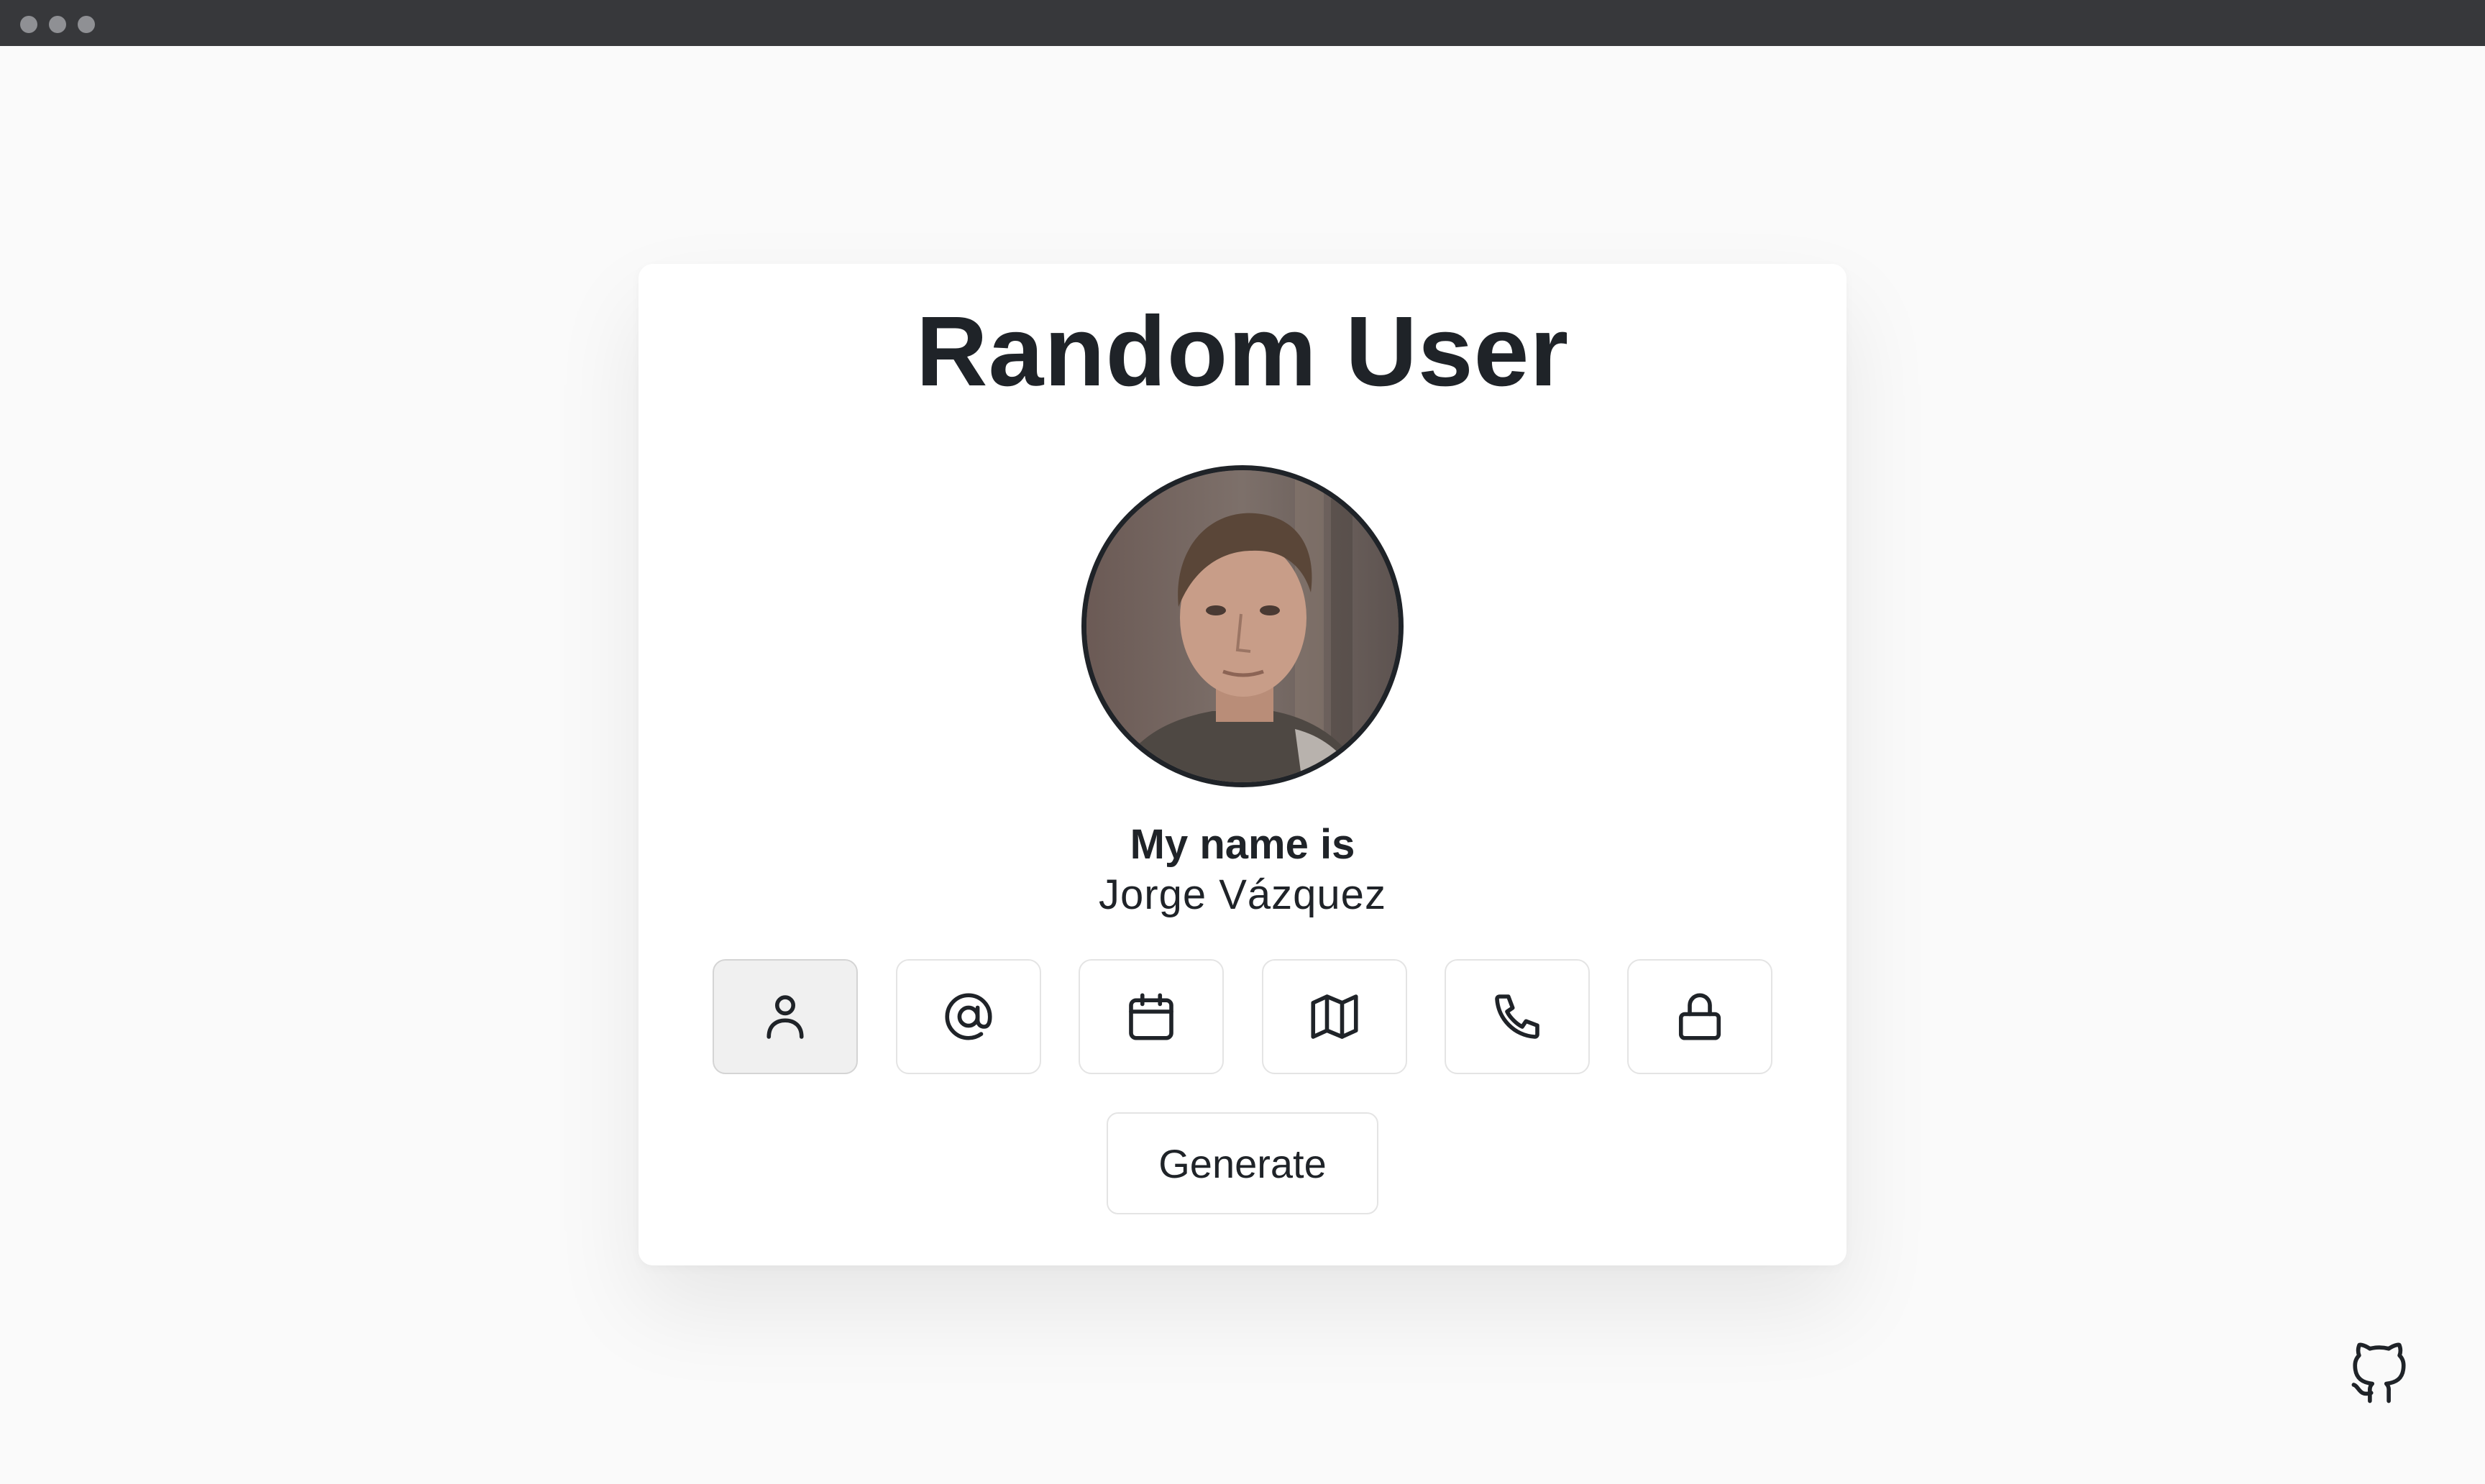 Image resolution: width=2485 pixels, height=1484 pixels. I want to click on avatar-photo, so click(1242, 626).